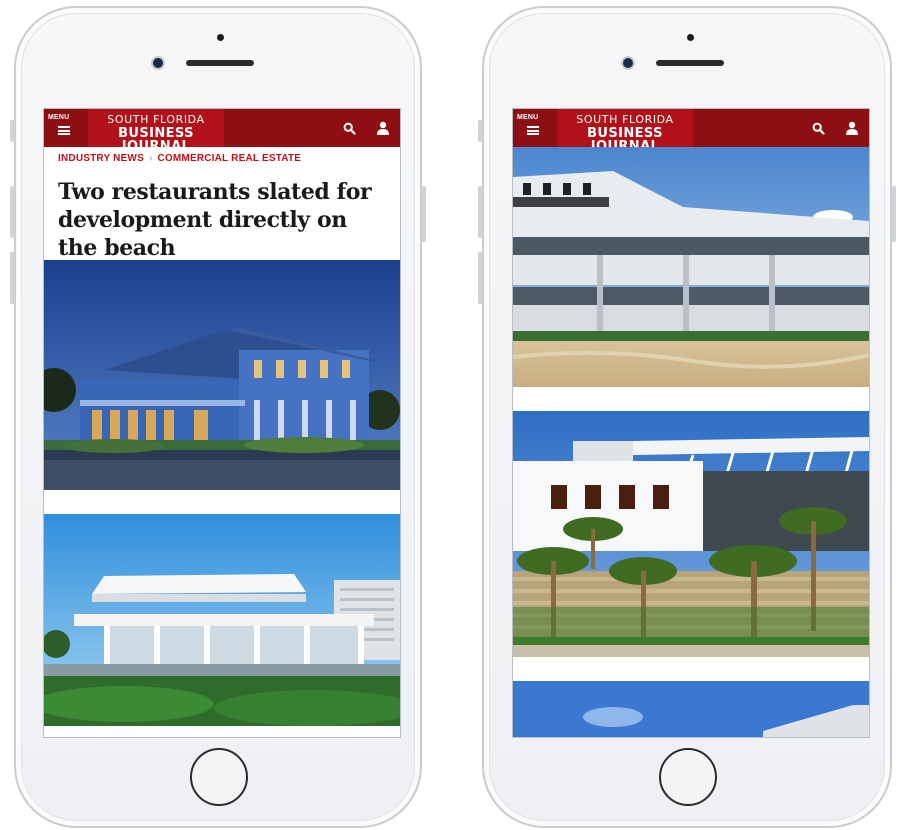  What do you see at coordinates (691, 267) in the screenshot?
I see `modern-restaurant-sand-rendering` at bounding box center [691, 267].